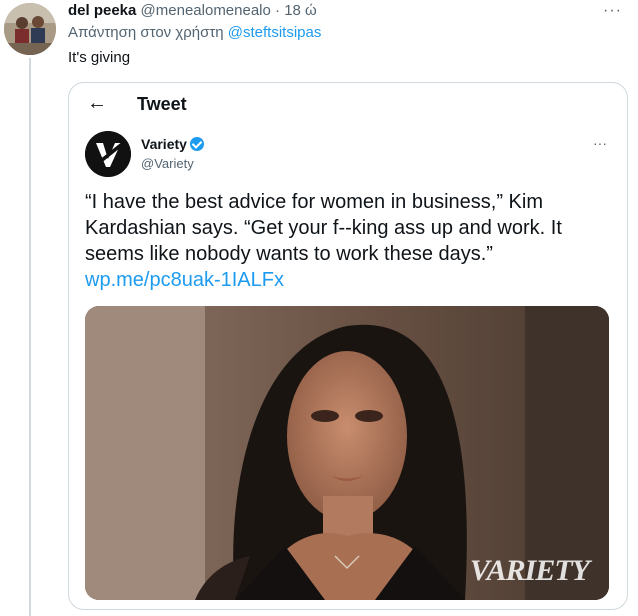  I want to click on replying-to-label: Απάντηση στον χρήστη, so click(146, 32).